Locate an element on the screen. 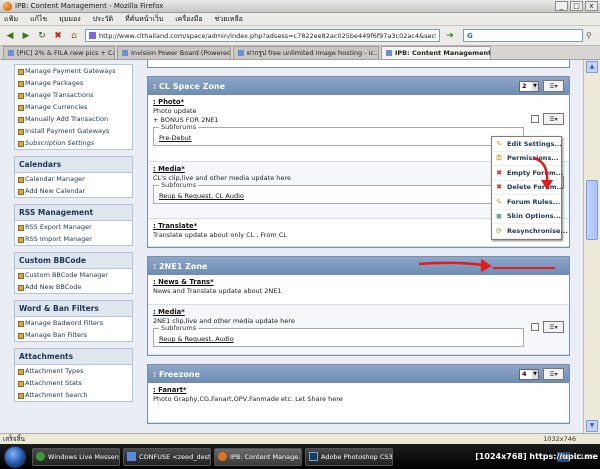 The height and width of the screenshot is (469, 600). pencil-icon: ✎ is located at coordinates (499, 143).